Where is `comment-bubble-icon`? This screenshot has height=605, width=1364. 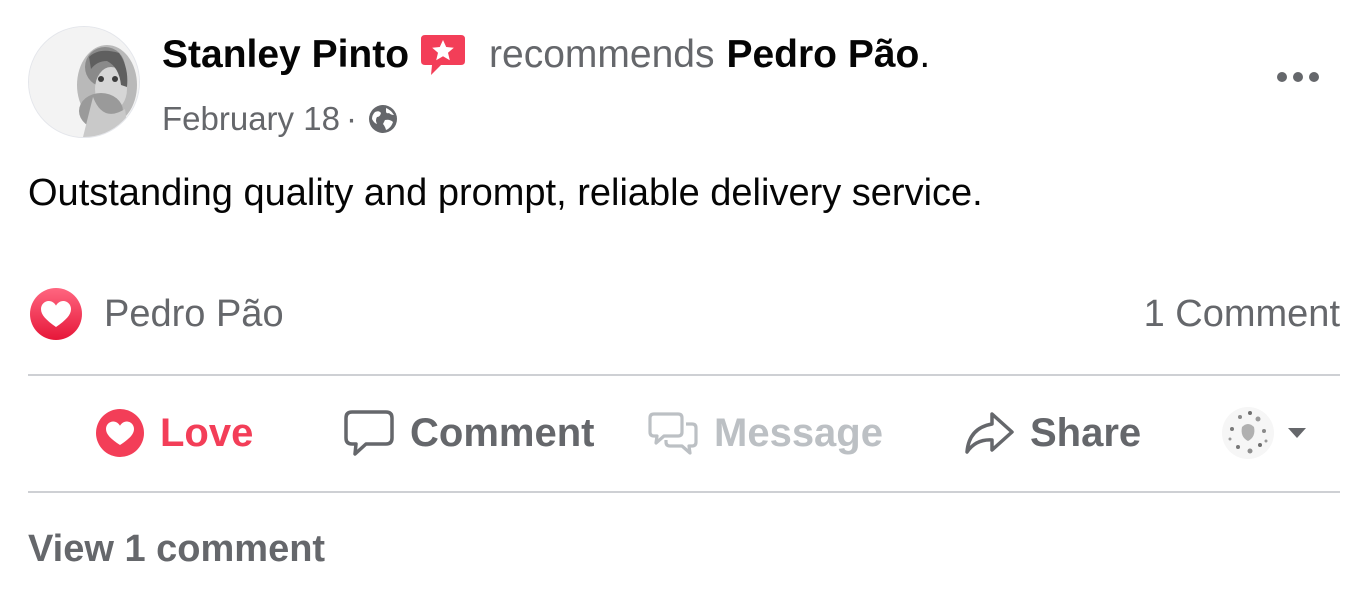
comment-bubble-icon is located at coordinates (369, 433).